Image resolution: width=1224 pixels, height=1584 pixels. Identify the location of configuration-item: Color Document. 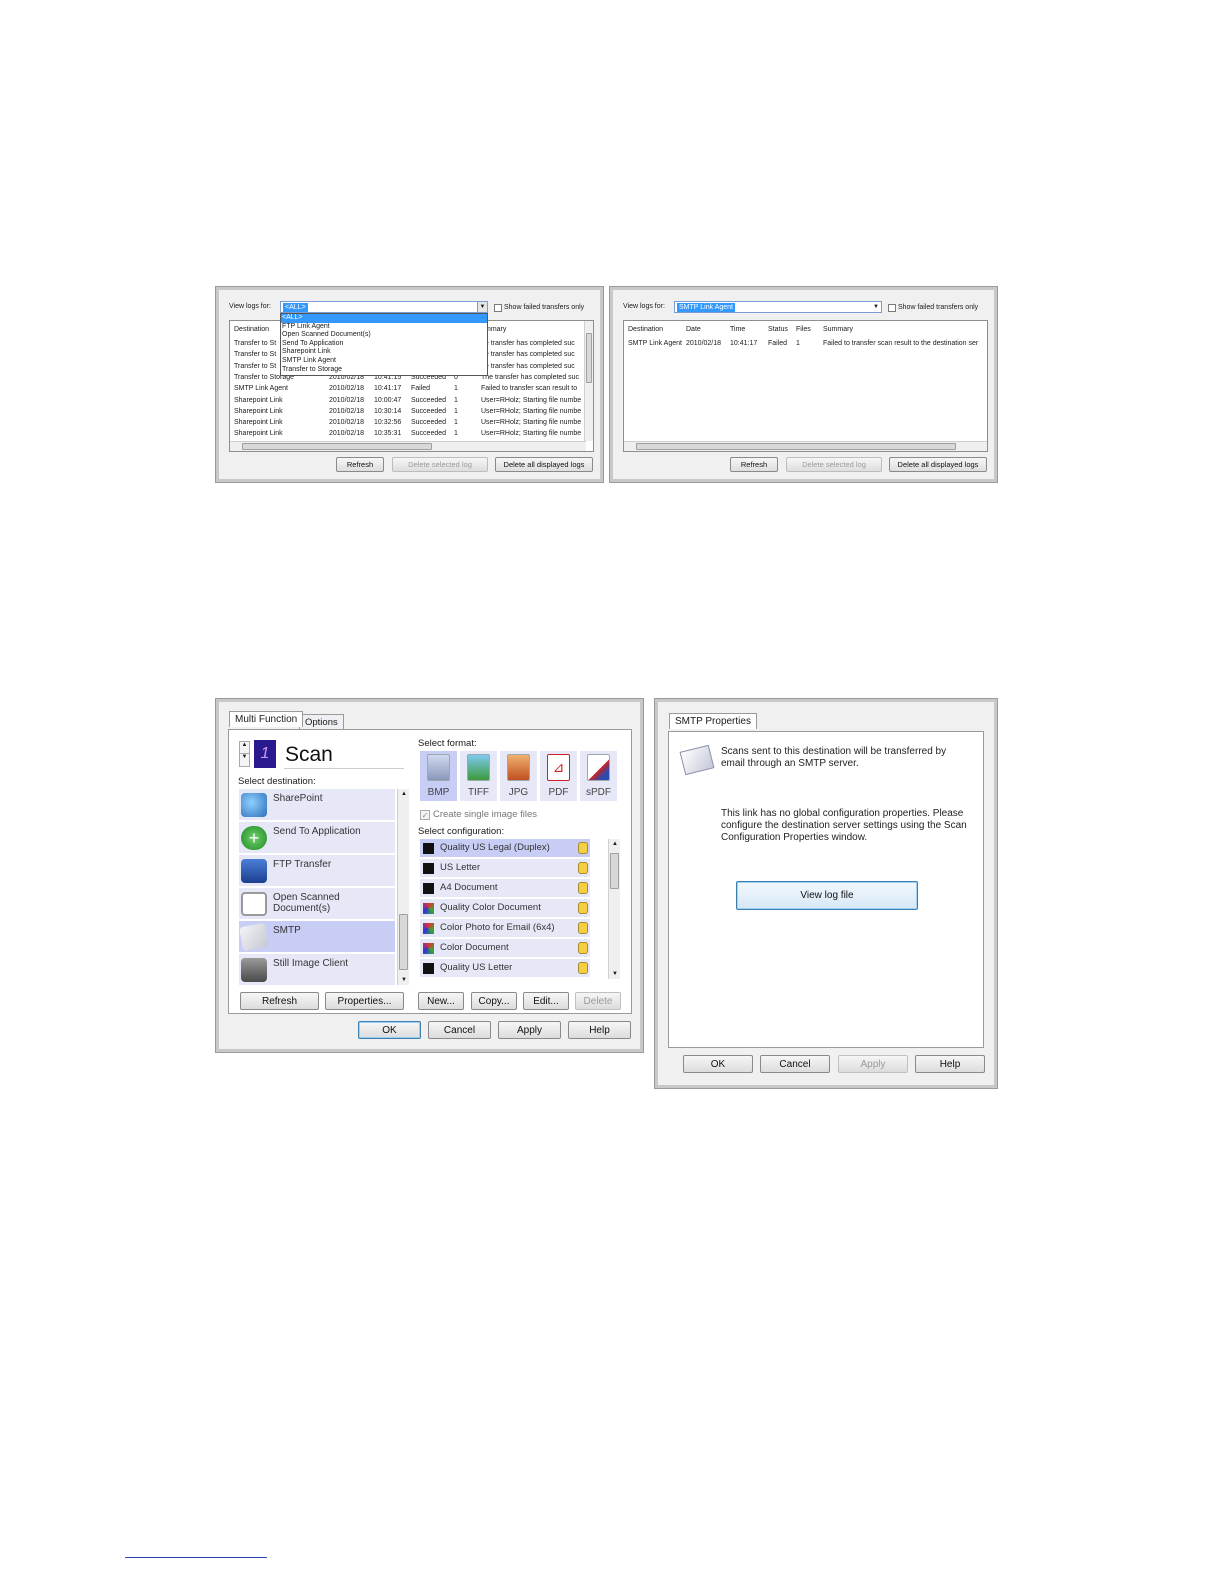
(505, 948).